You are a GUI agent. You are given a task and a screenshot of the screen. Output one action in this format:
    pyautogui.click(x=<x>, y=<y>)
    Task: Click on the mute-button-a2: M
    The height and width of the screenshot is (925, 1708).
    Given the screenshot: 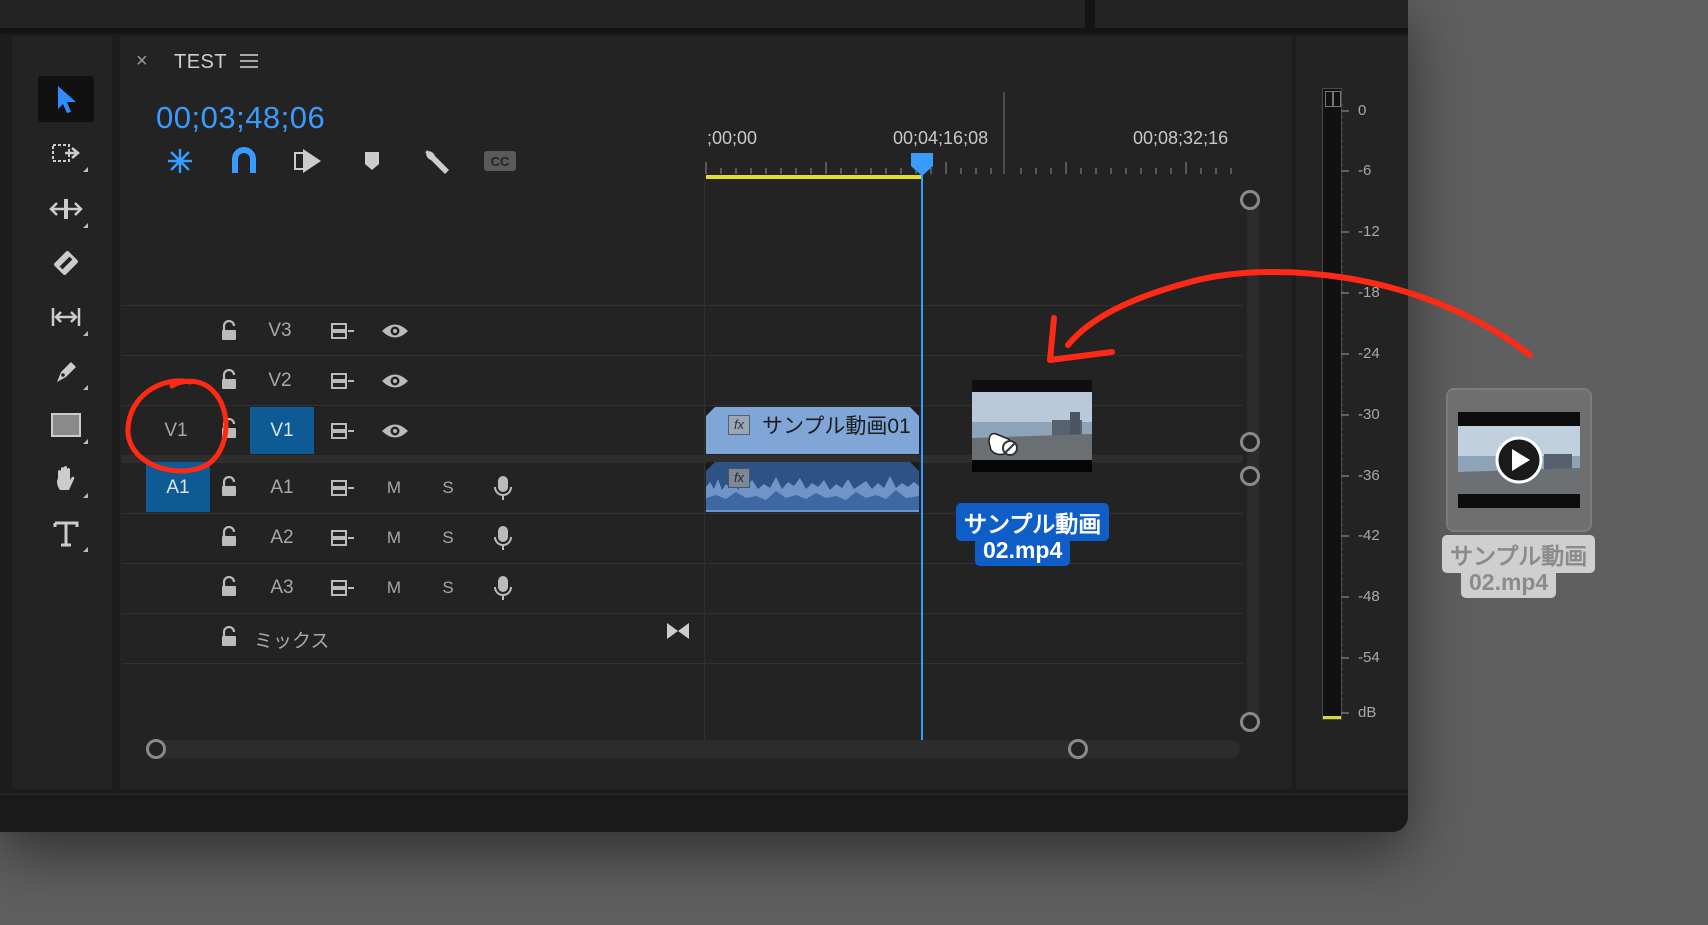 What is the action you would take?
    pyautogui.click(x=394, y=538)
    